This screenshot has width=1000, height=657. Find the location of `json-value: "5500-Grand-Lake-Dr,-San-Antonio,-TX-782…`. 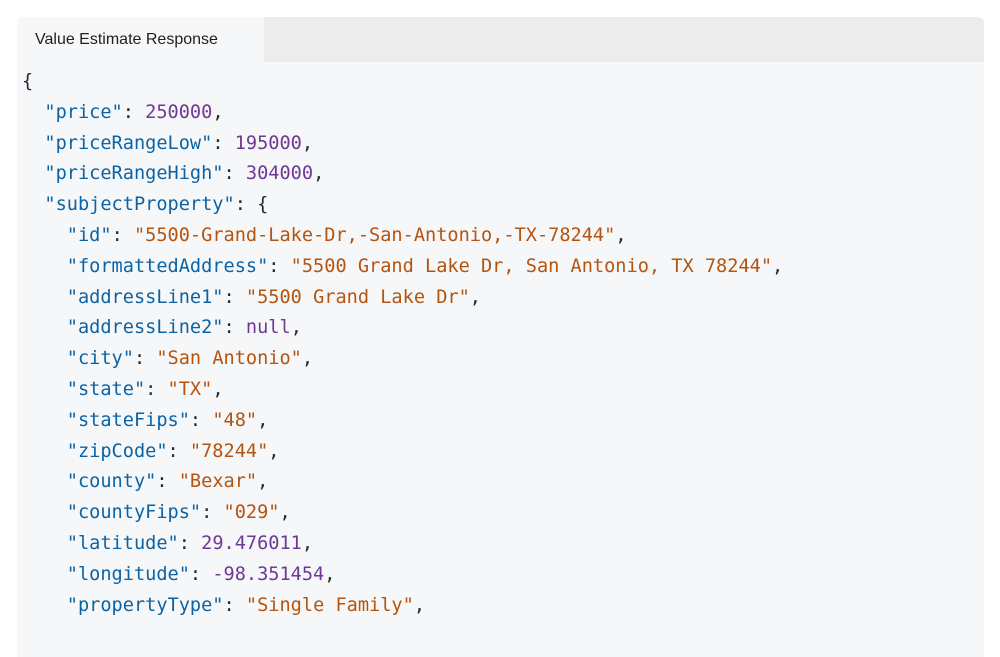

json-value: "5500-Grand-Lake-Dr,-San-Antonio,-TX-782… is located at coordinates (374, 235).